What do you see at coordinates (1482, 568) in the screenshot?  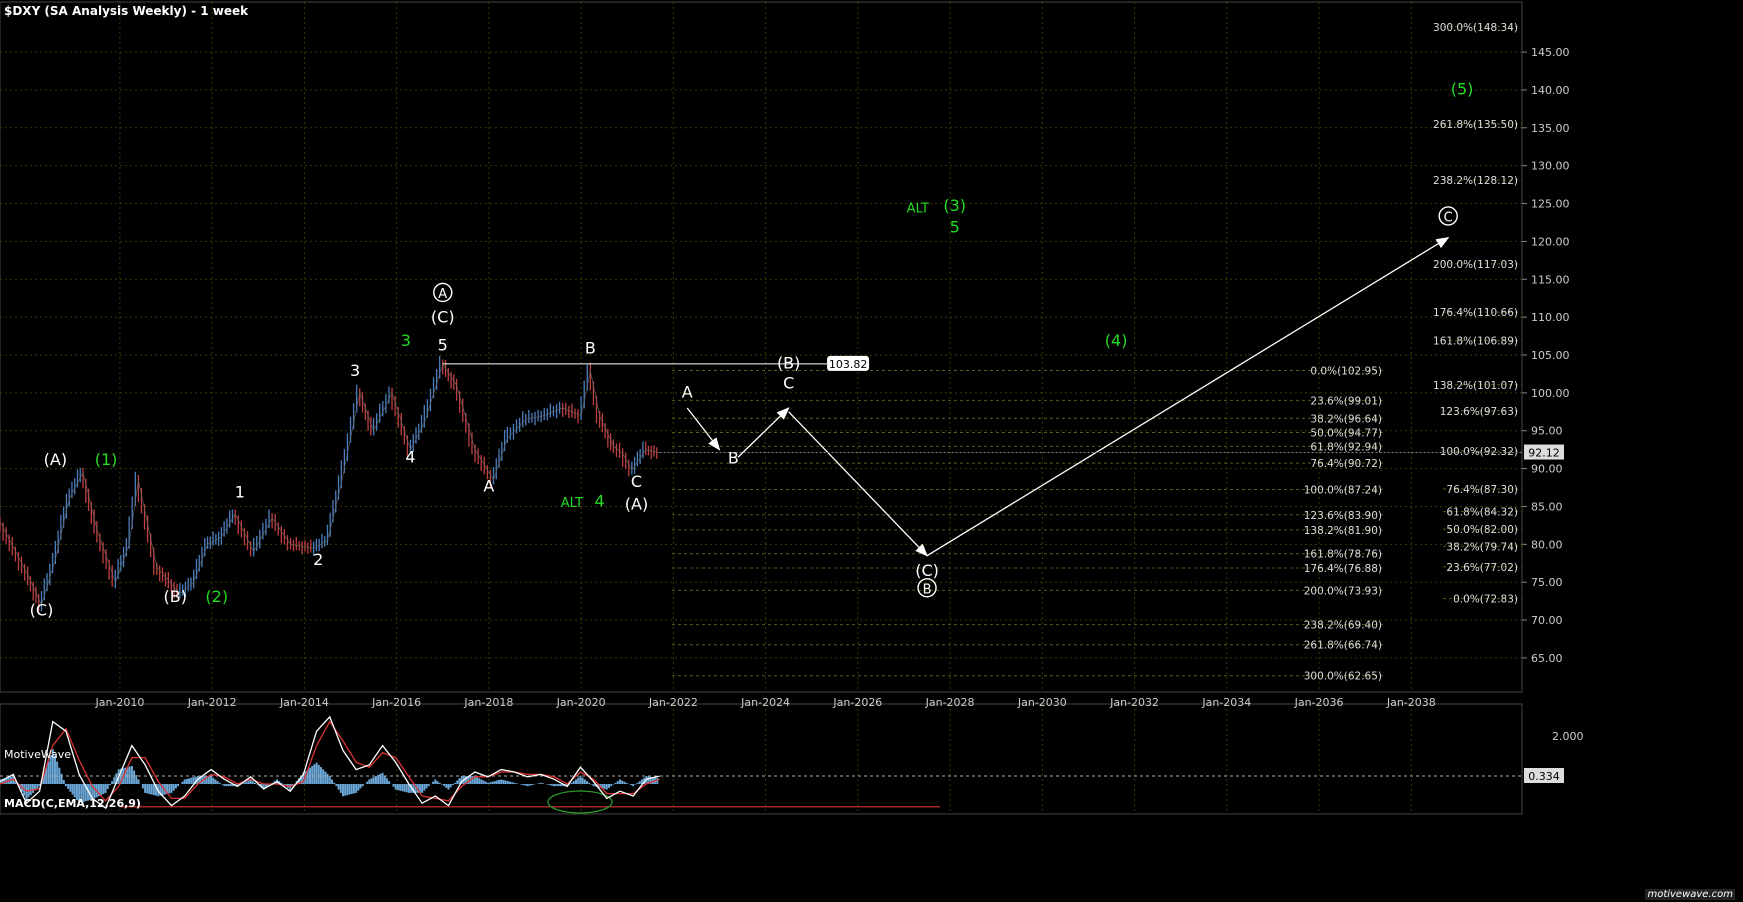 I see `fib-right-label: 23.6%(77.02)` at bounding box center [1482, 568].